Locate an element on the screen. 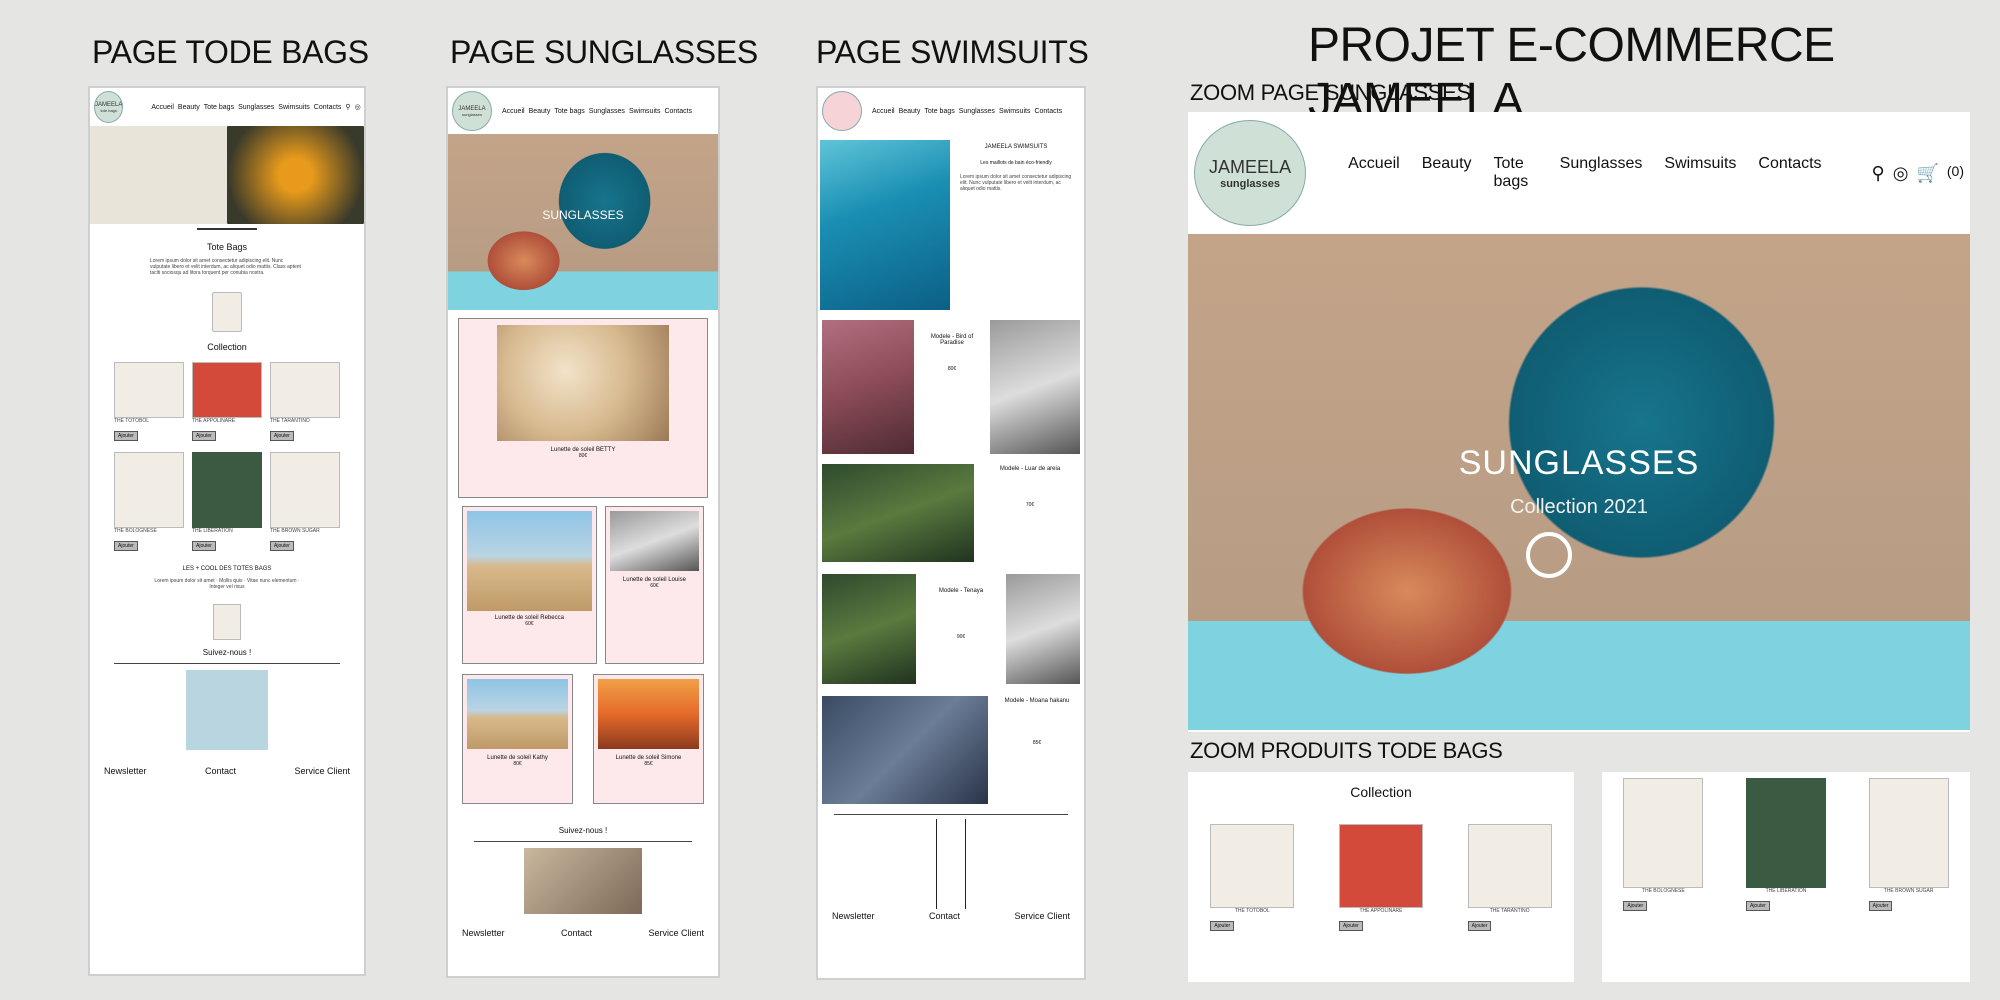  swimsuits-page-title: PAGE SWIMSUITS is located at coordinates (952, 52).